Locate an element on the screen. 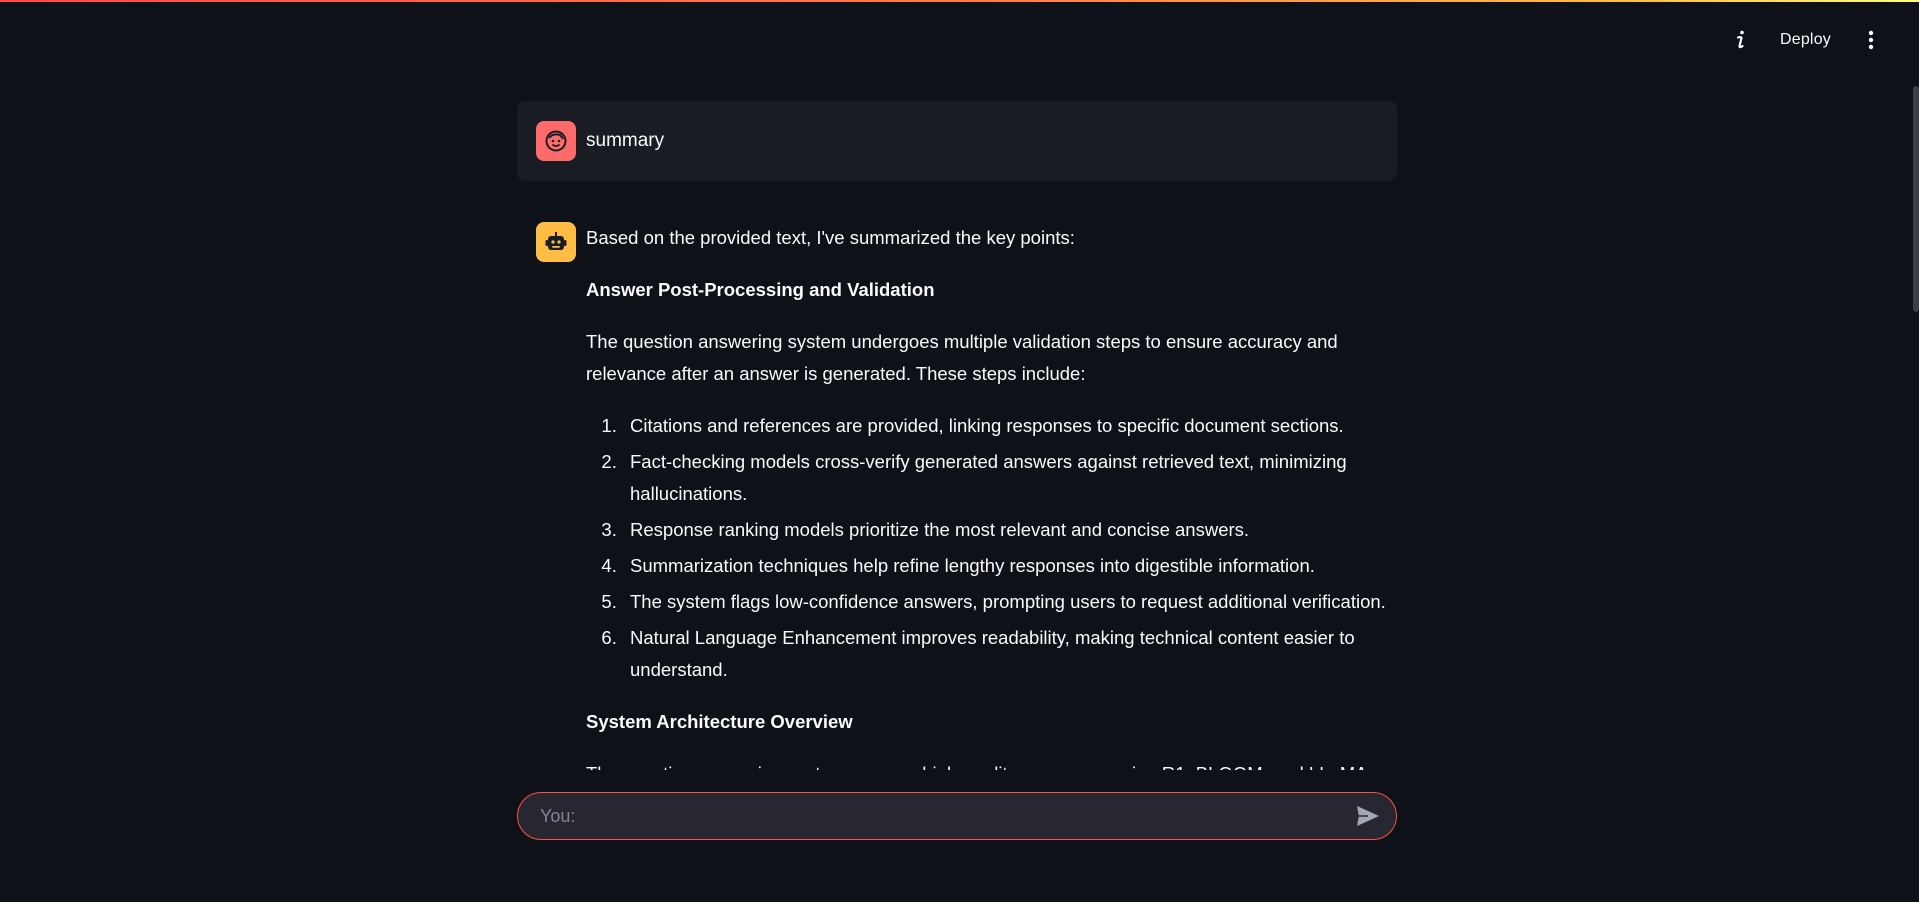 This screenshot has height=902, width=1919. section-heading: Answer Post-Processing and Validation is located at coordinates (760, 289).